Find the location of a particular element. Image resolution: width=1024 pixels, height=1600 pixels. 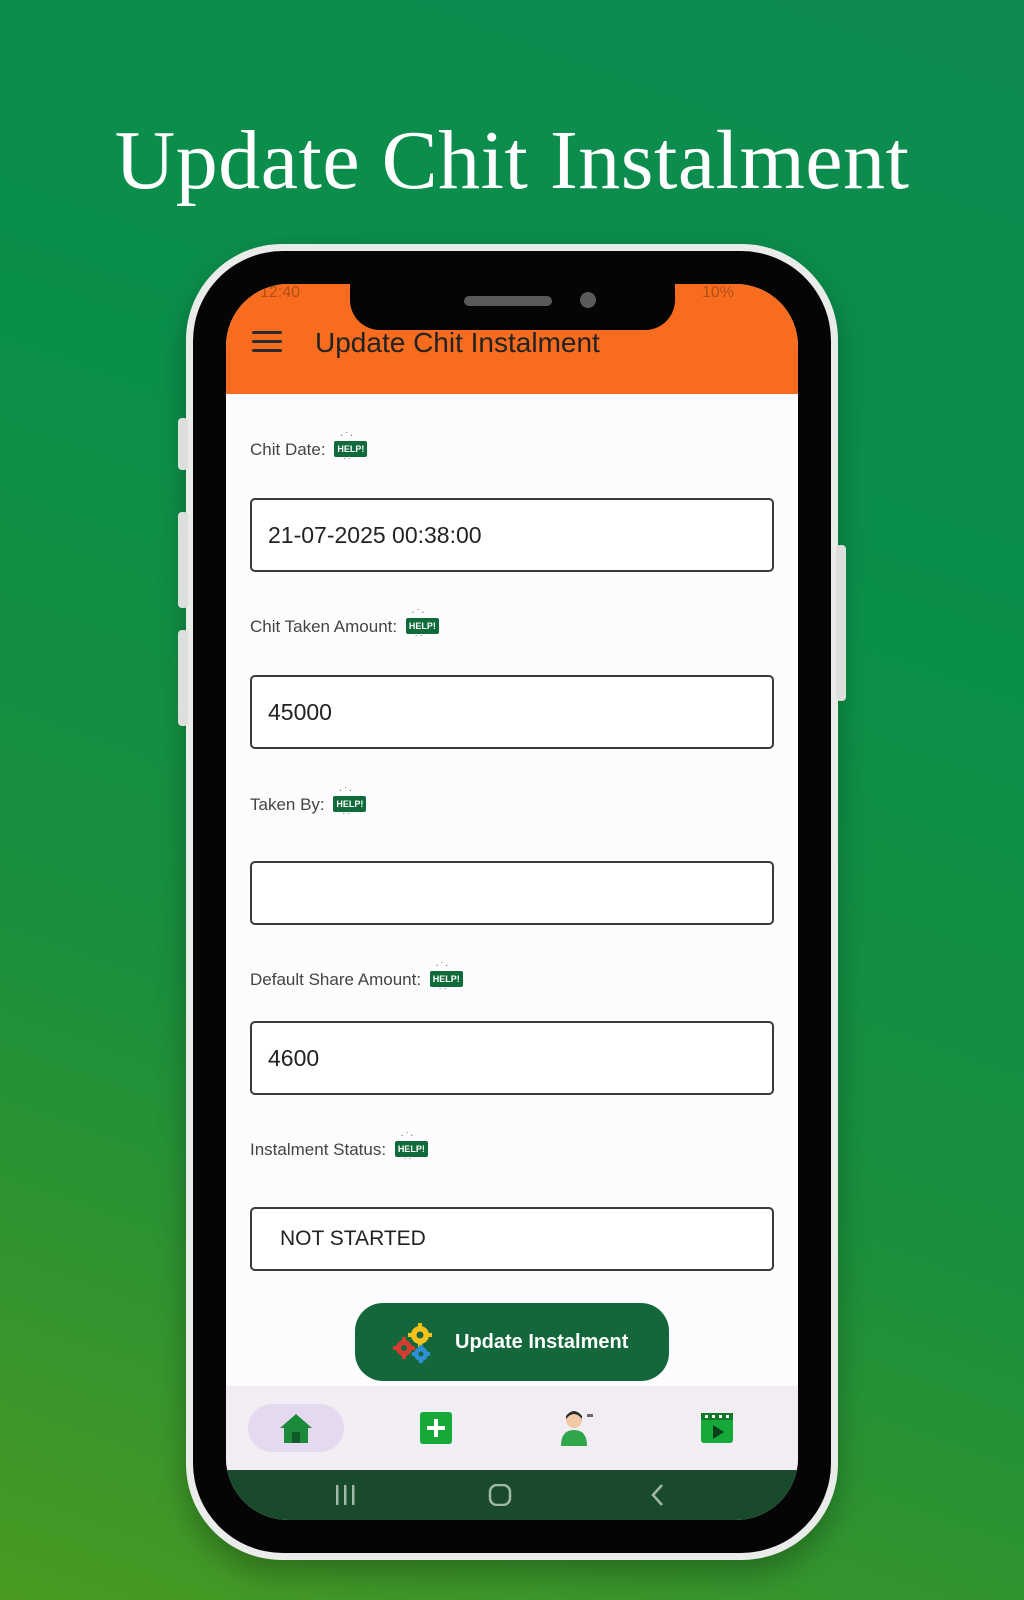

nav-item-home is located at coordinates (296, 1428).